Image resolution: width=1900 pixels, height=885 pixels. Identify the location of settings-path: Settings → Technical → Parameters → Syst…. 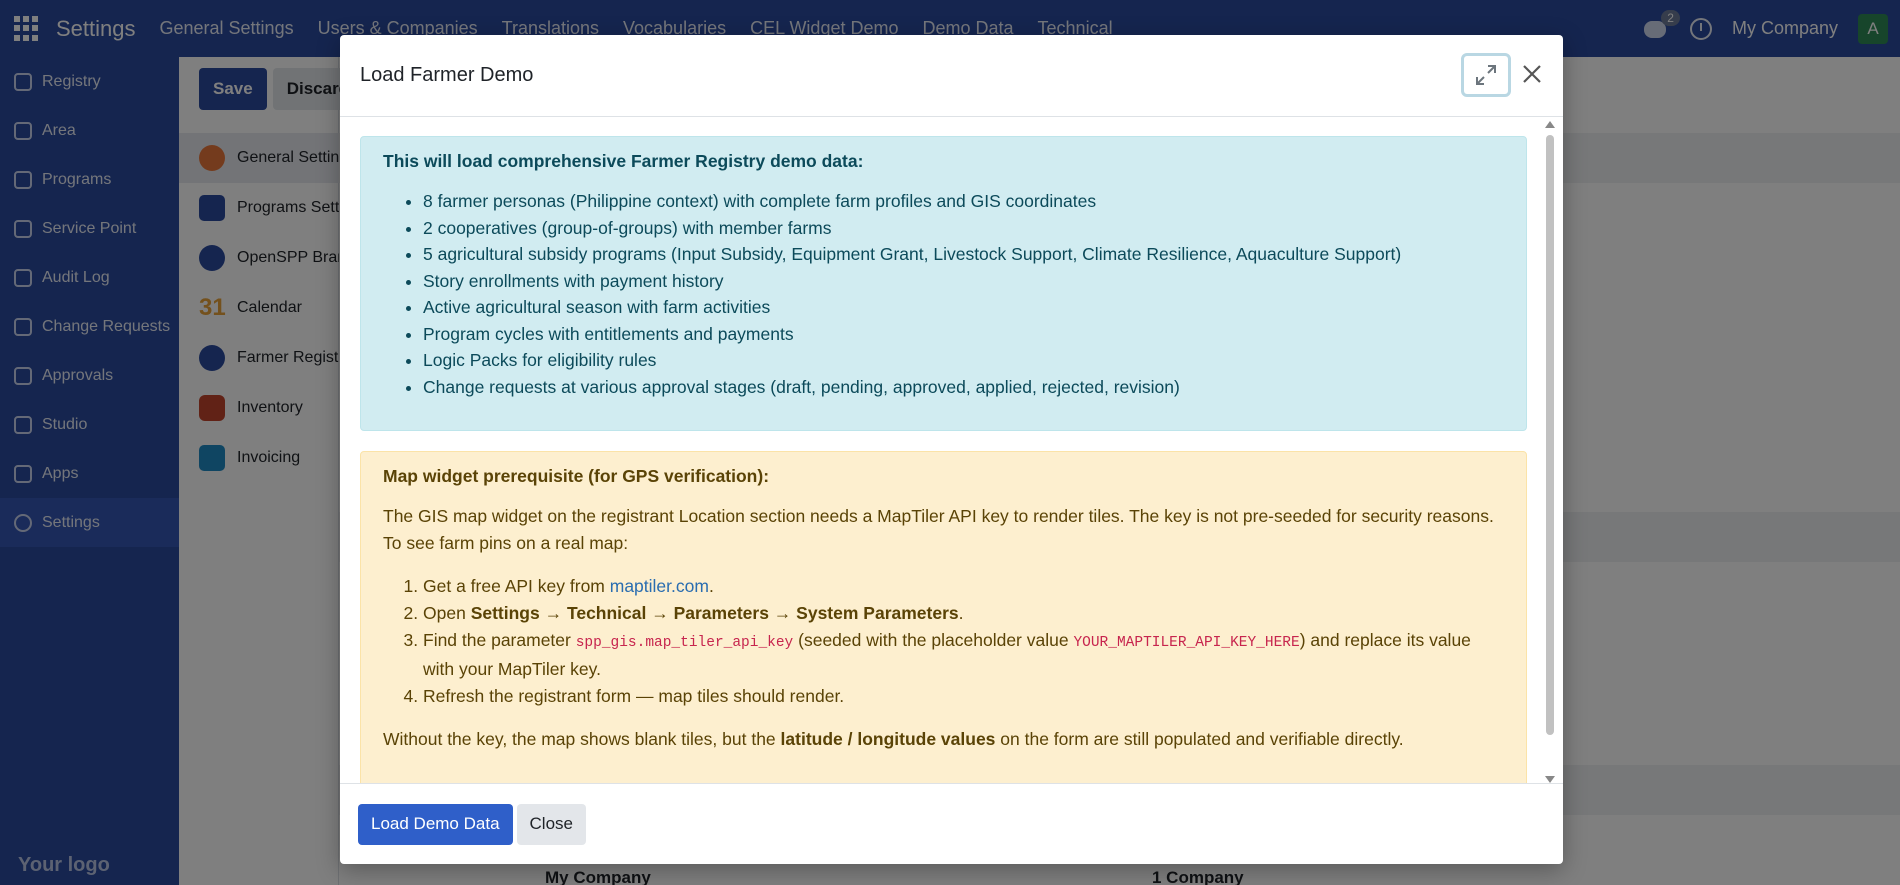
(714, 612).